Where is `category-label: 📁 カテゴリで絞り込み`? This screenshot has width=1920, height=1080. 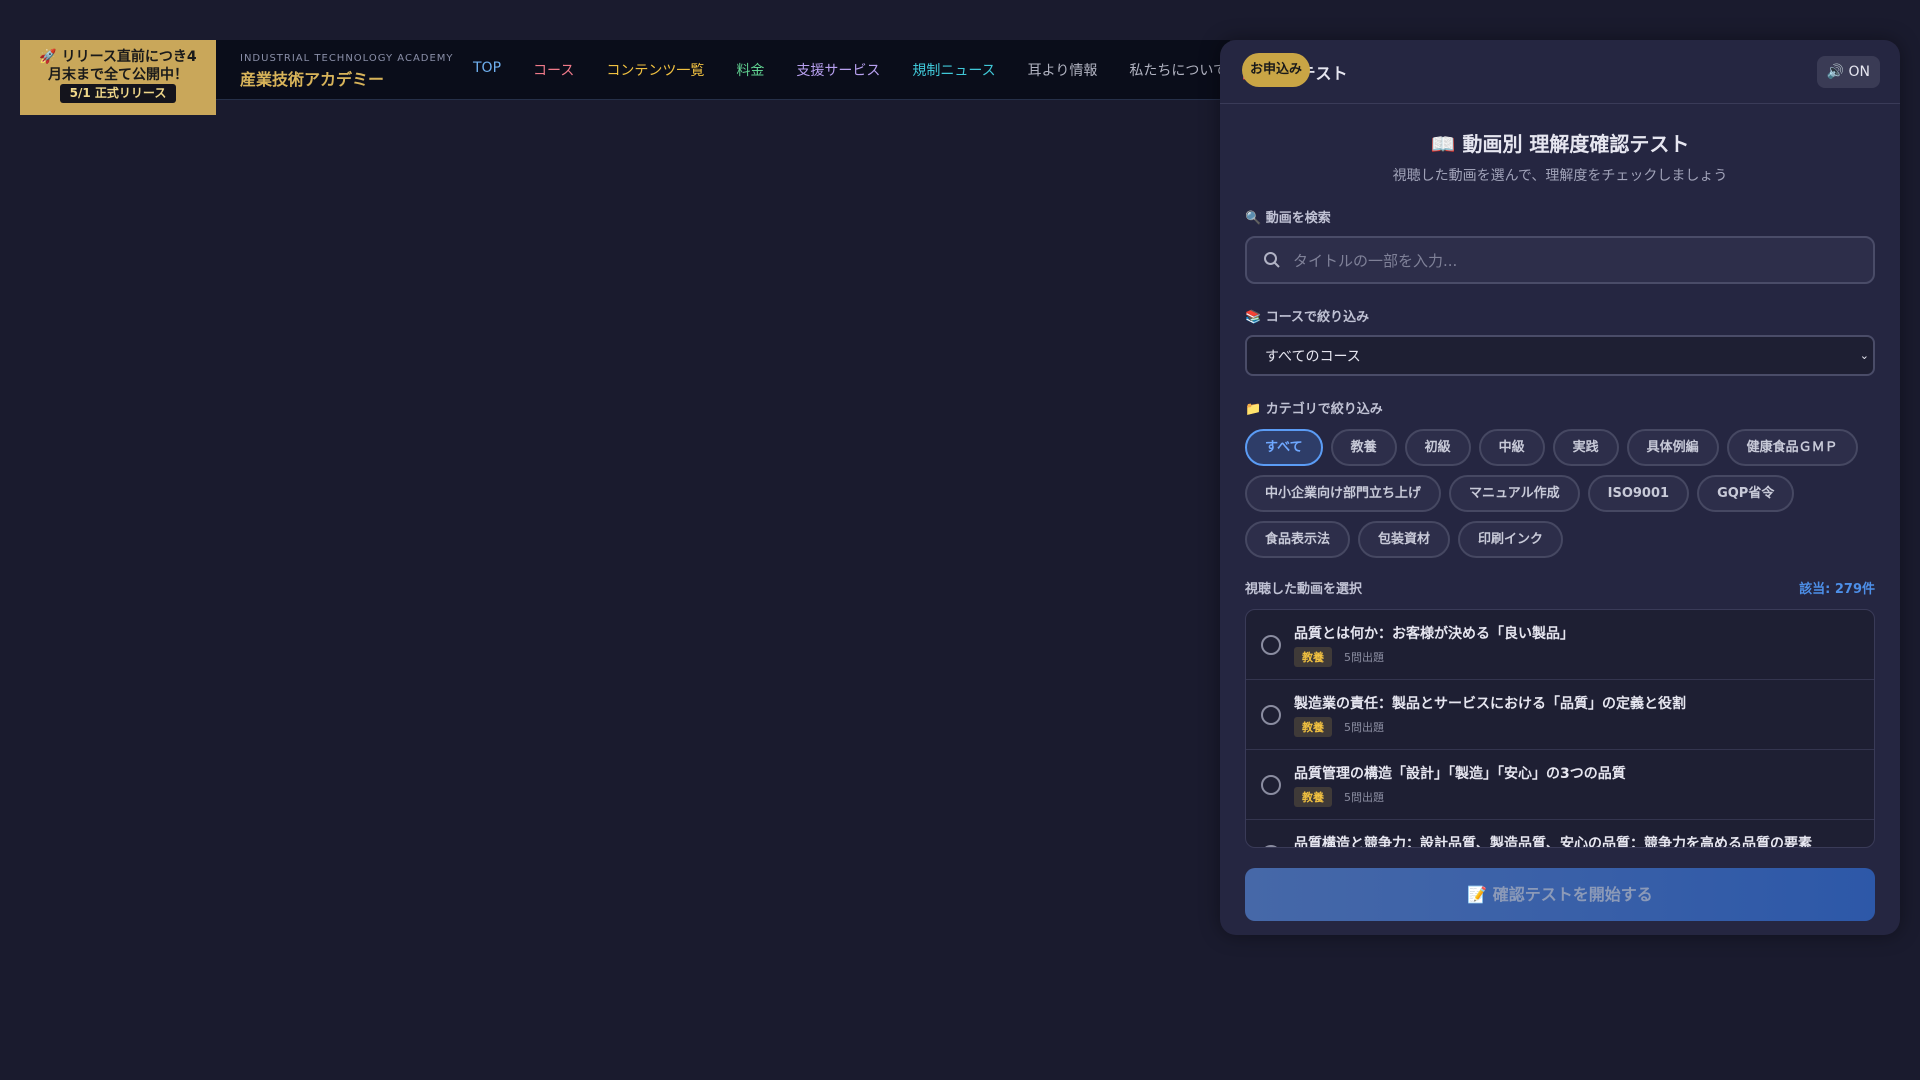 category-label: 📁 カテゴリで絞り込み is located at coordinates (1314, 409).